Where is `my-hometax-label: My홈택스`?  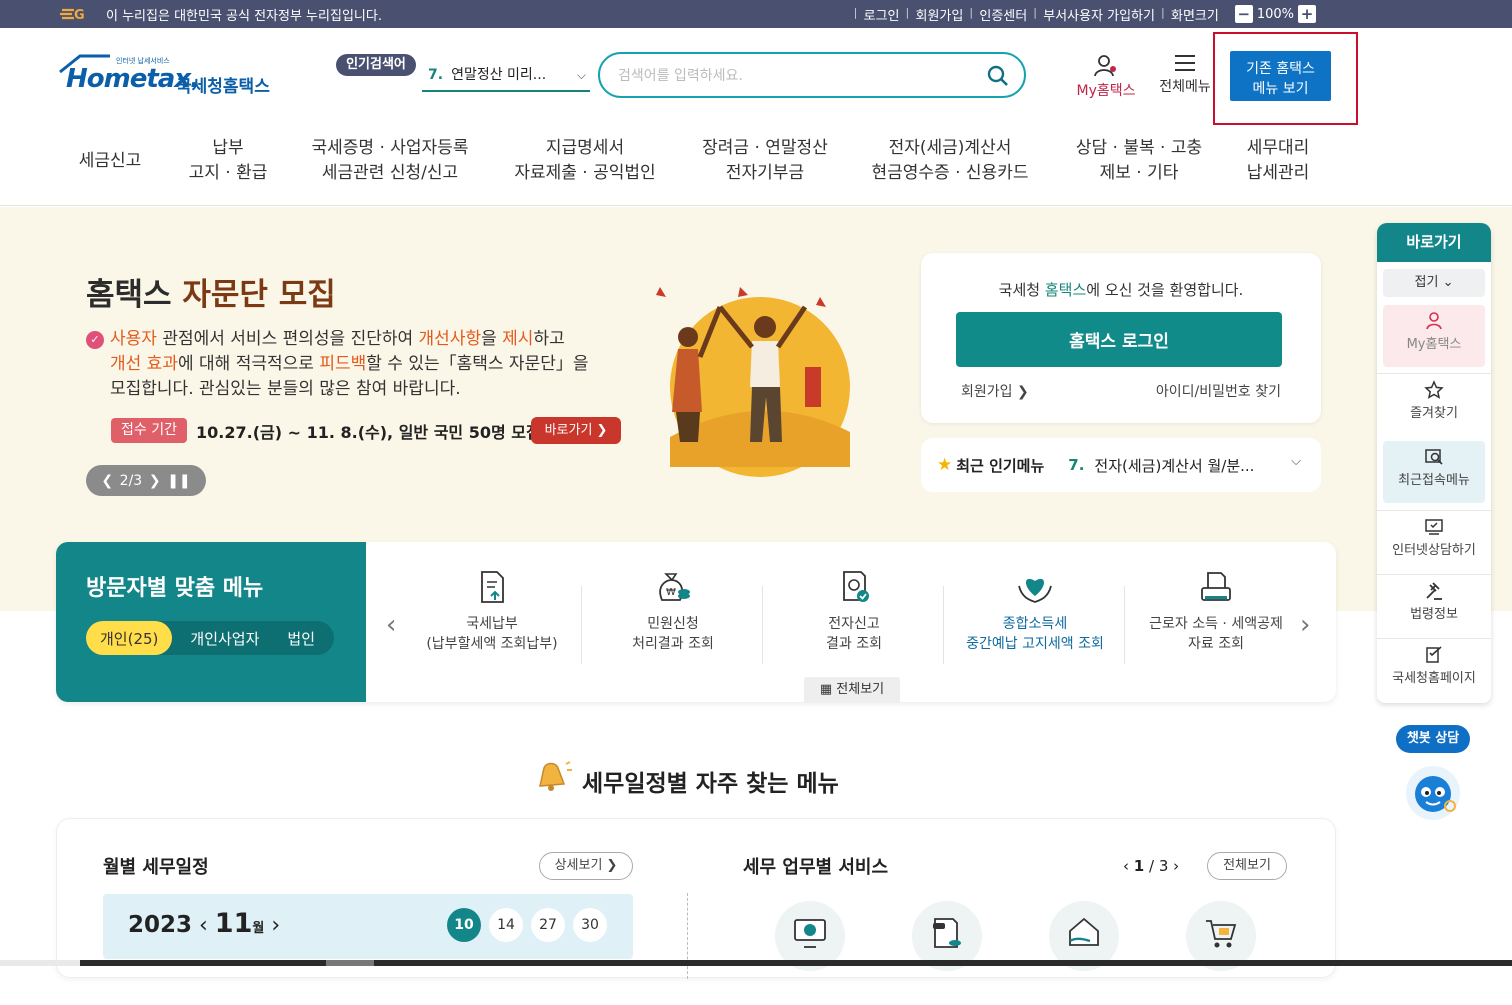 my-hometax-label: My홈택스 is located at coordinates (1106, 91).